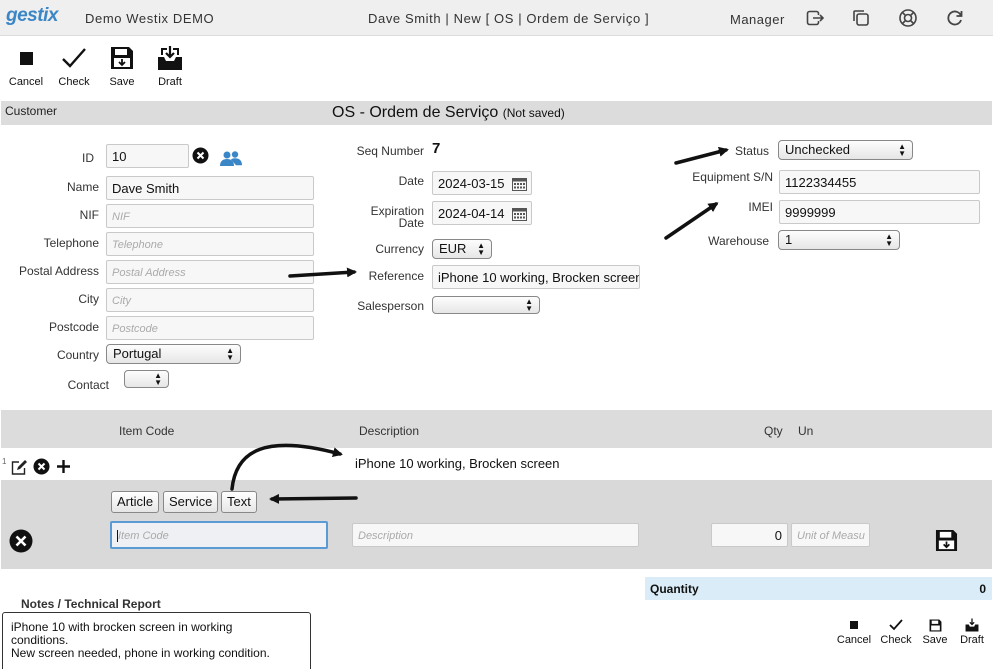 Image resolution: width=993 pixels, height=669 pixels. What do you see at coordinates (972, 640) in the screenshot?
I see `footer-draft-label: Draft` at bounding box center [972, 640].